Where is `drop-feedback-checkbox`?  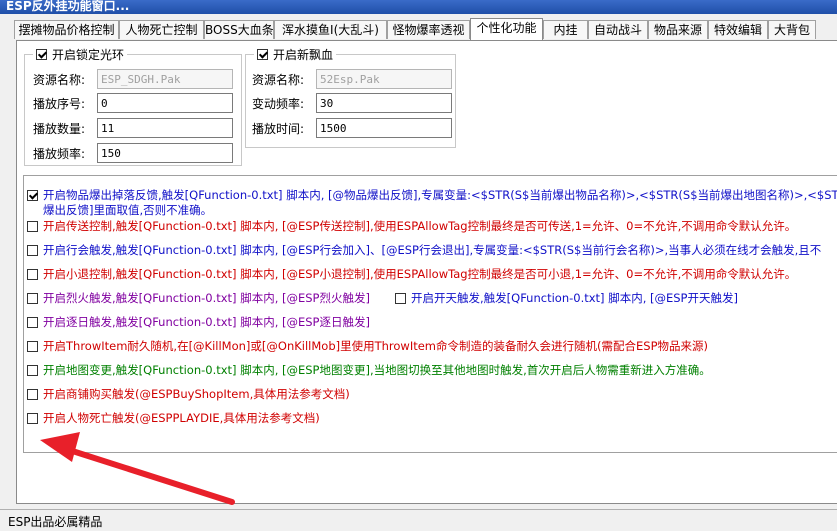 drop-feedback-checkbox is located at coordinates (32, 195).